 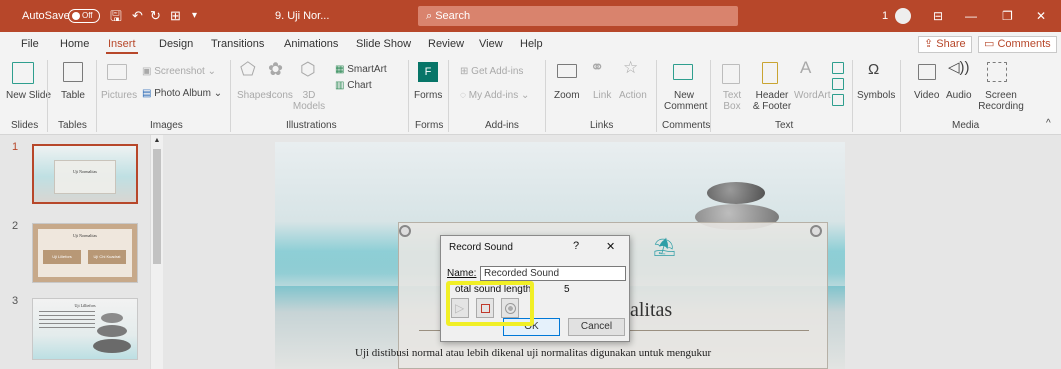 What do you see at coordinates (494, 95) in the screenshot?
I see `my-addins-button: ◌ My Add-ins ⌄` at bounding box center [494, 95].